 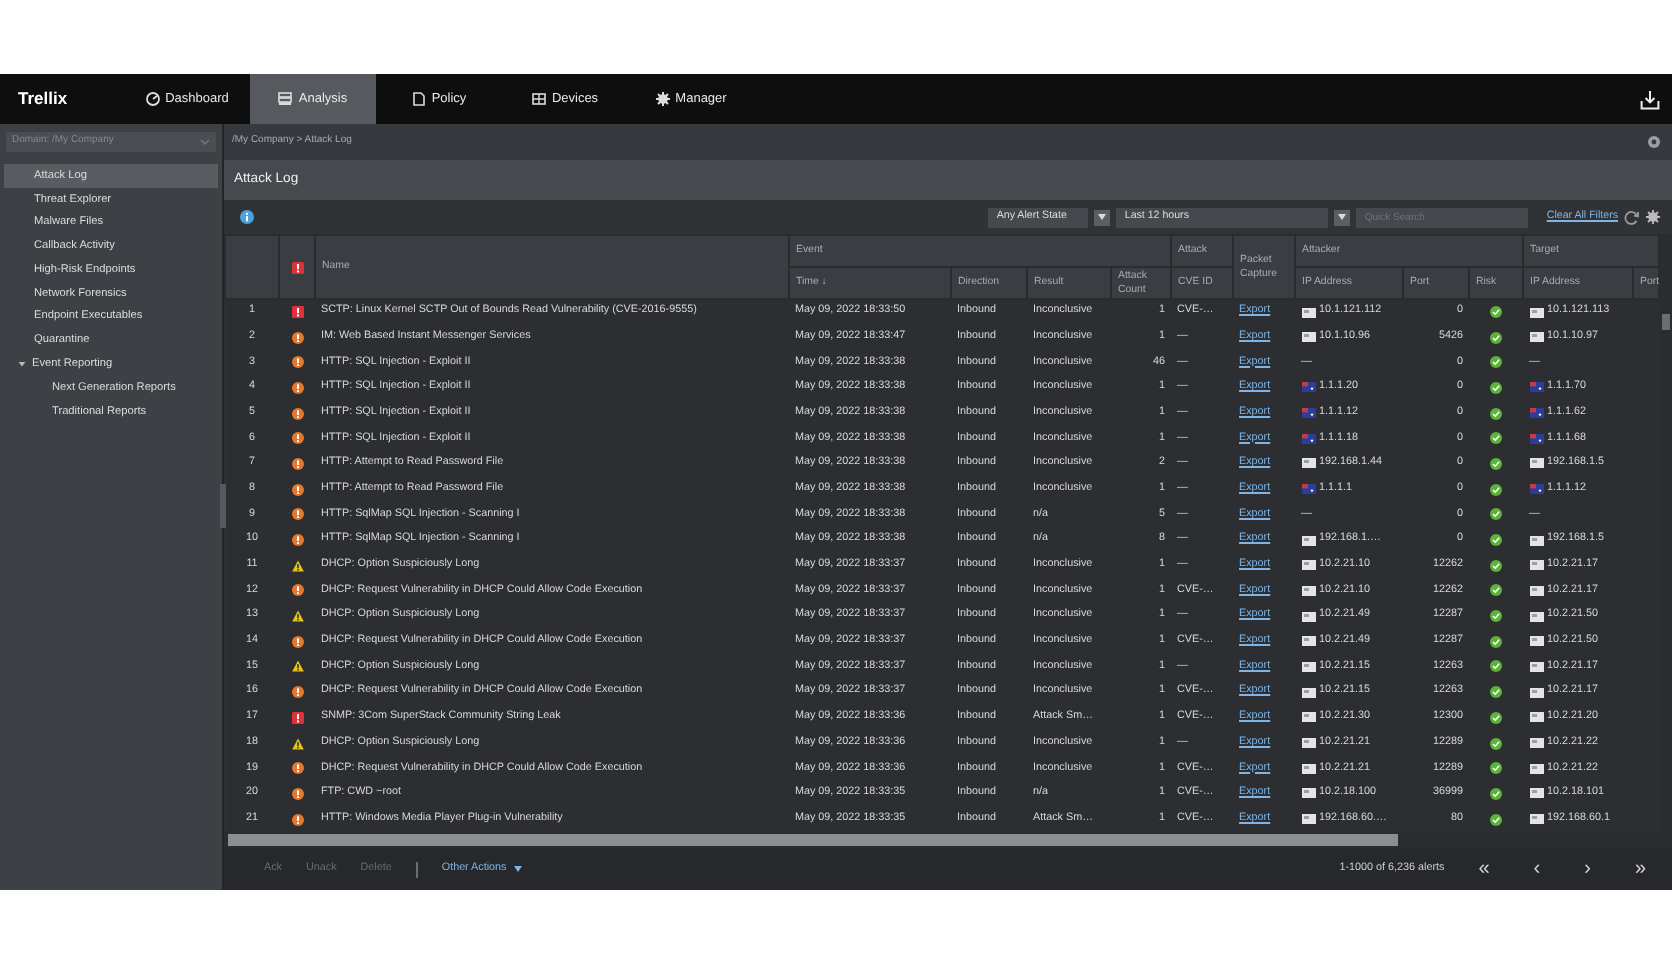 What do you see at coordinates (247, 217) in the screenshot?
I see `info-icon` at bounding box center [247, 217].